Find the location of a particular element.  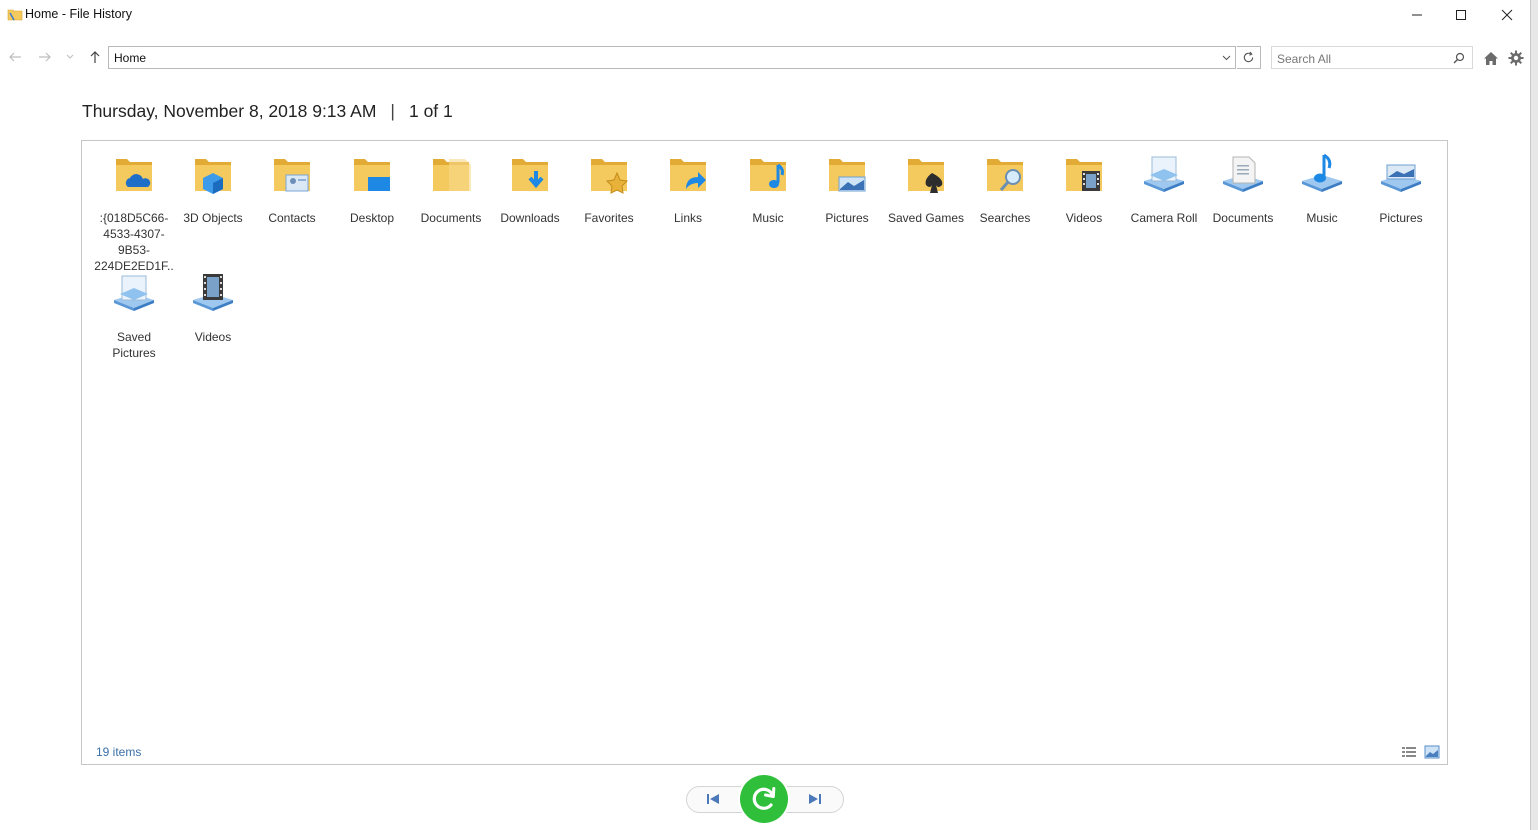

saved-pictures-library-icon is located at coordinates (134, 293).